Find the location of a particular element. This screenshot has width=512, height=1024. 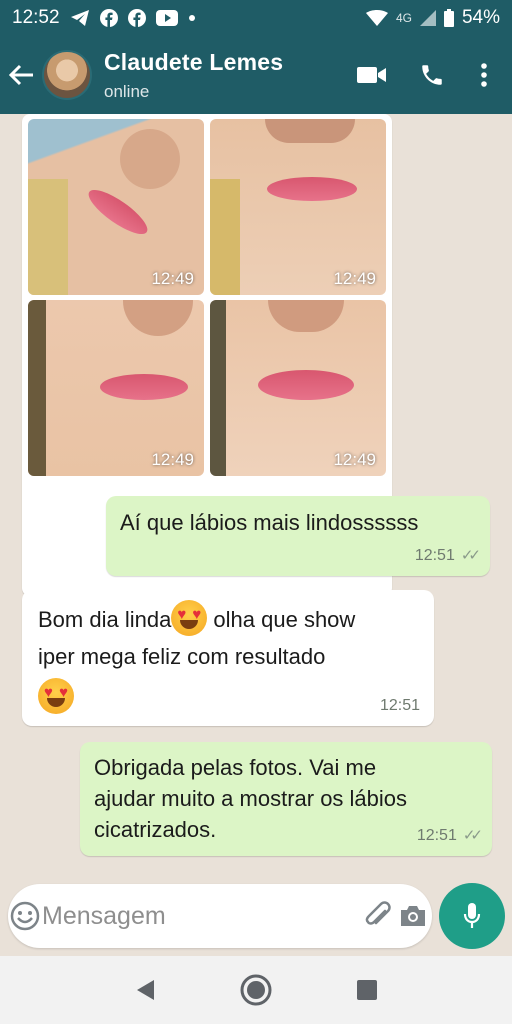

battery-level: 54% is located at coordinates (480, 17).